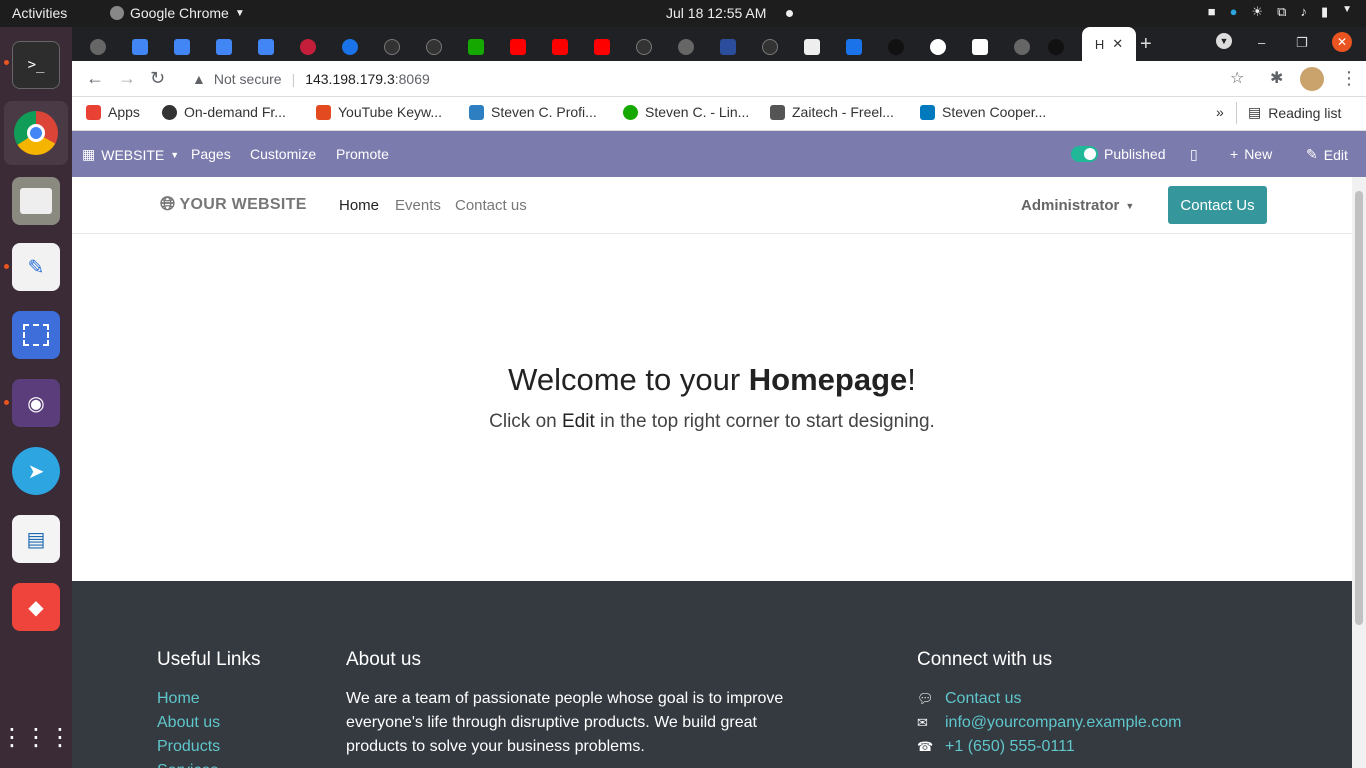 The width and height of the screenshot is (1366, 768). I want to click on reading-list-button: ▤ Reading list, so click(1294, 112).